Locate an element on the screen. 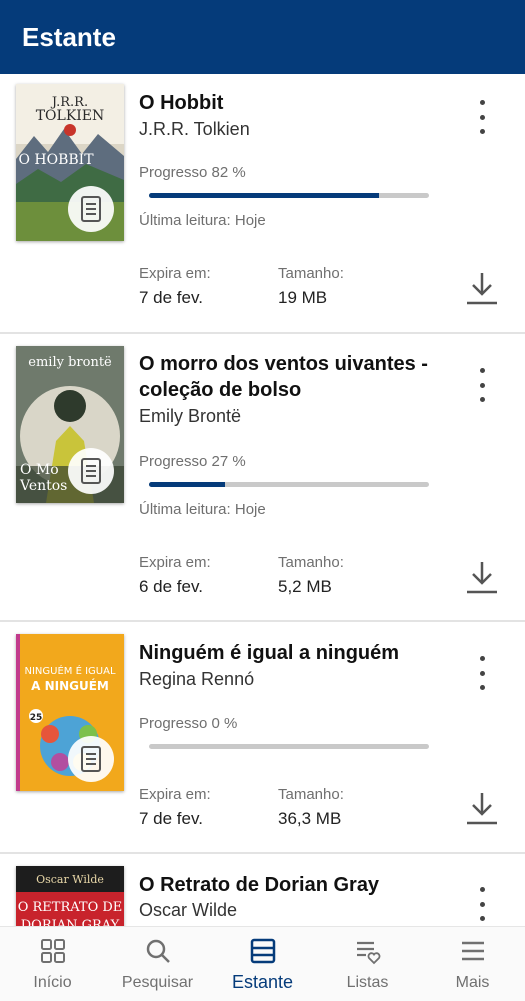 The height and width of the screenshot is (1001, 525). search-icon is located at coordinates (158, 951).